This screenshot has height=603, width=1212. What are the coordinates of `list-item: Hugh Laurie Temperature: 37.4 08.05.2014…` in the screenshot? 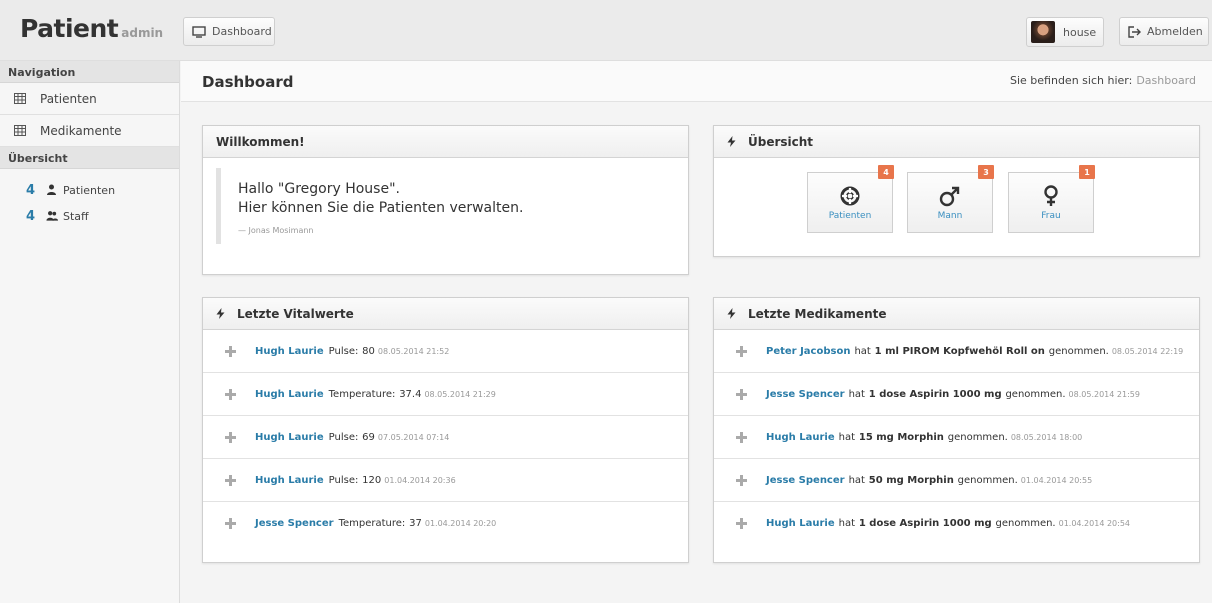 It's located at (445, 394).